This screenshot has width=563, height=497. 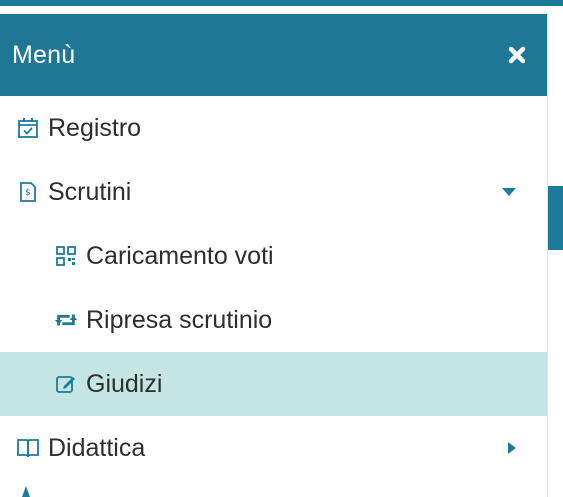 I want to click on menu-item-label: Giudizi, so click(x=124, y=383).